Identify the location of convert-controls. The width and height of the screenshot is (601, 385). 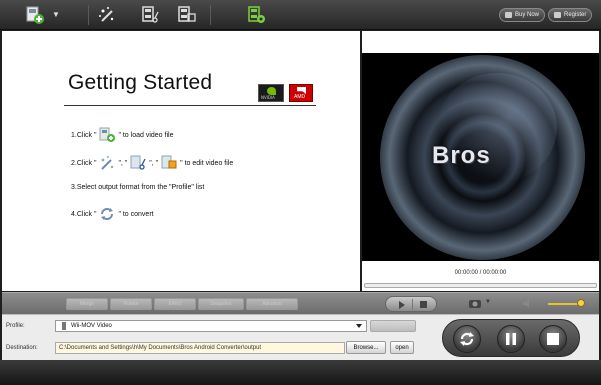
(511, 338).